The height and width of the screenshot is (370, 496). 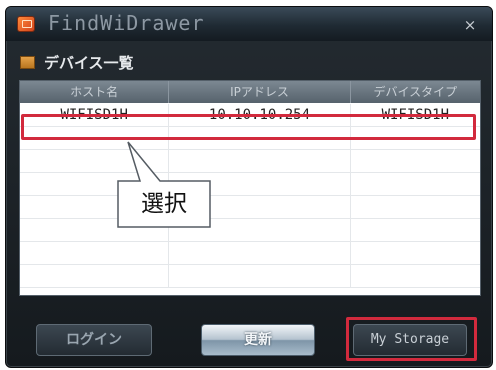 What do you see at coordinates (470, 25) in the screenshot?
I see `close-icon: ×` at bounding box center [470, 25].